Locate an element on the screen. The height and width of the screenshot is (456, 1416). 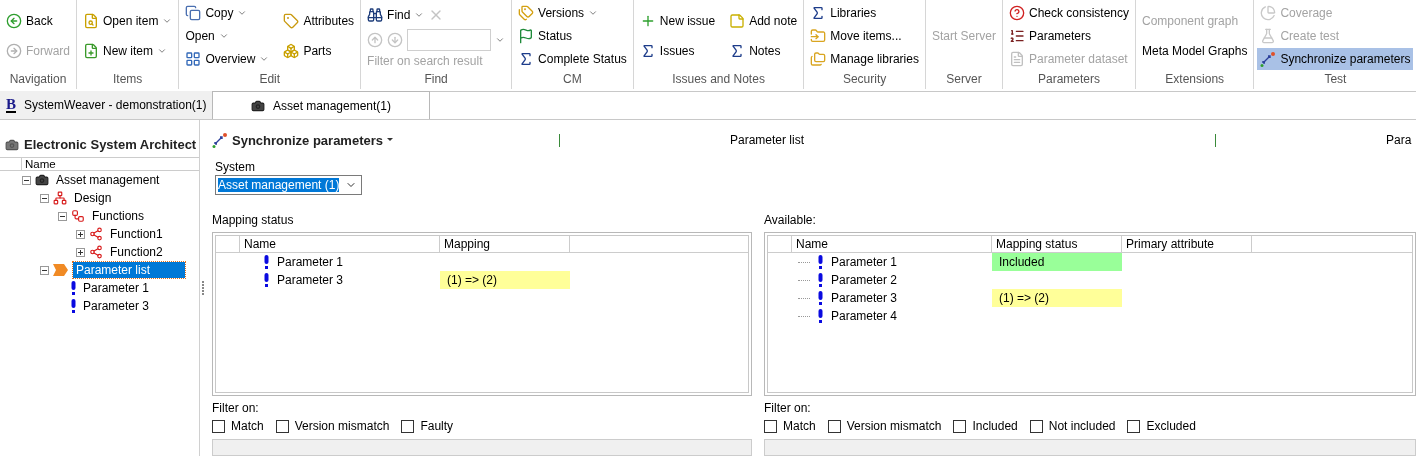
tree-item: Asset management is located at coordinates (108, 180).